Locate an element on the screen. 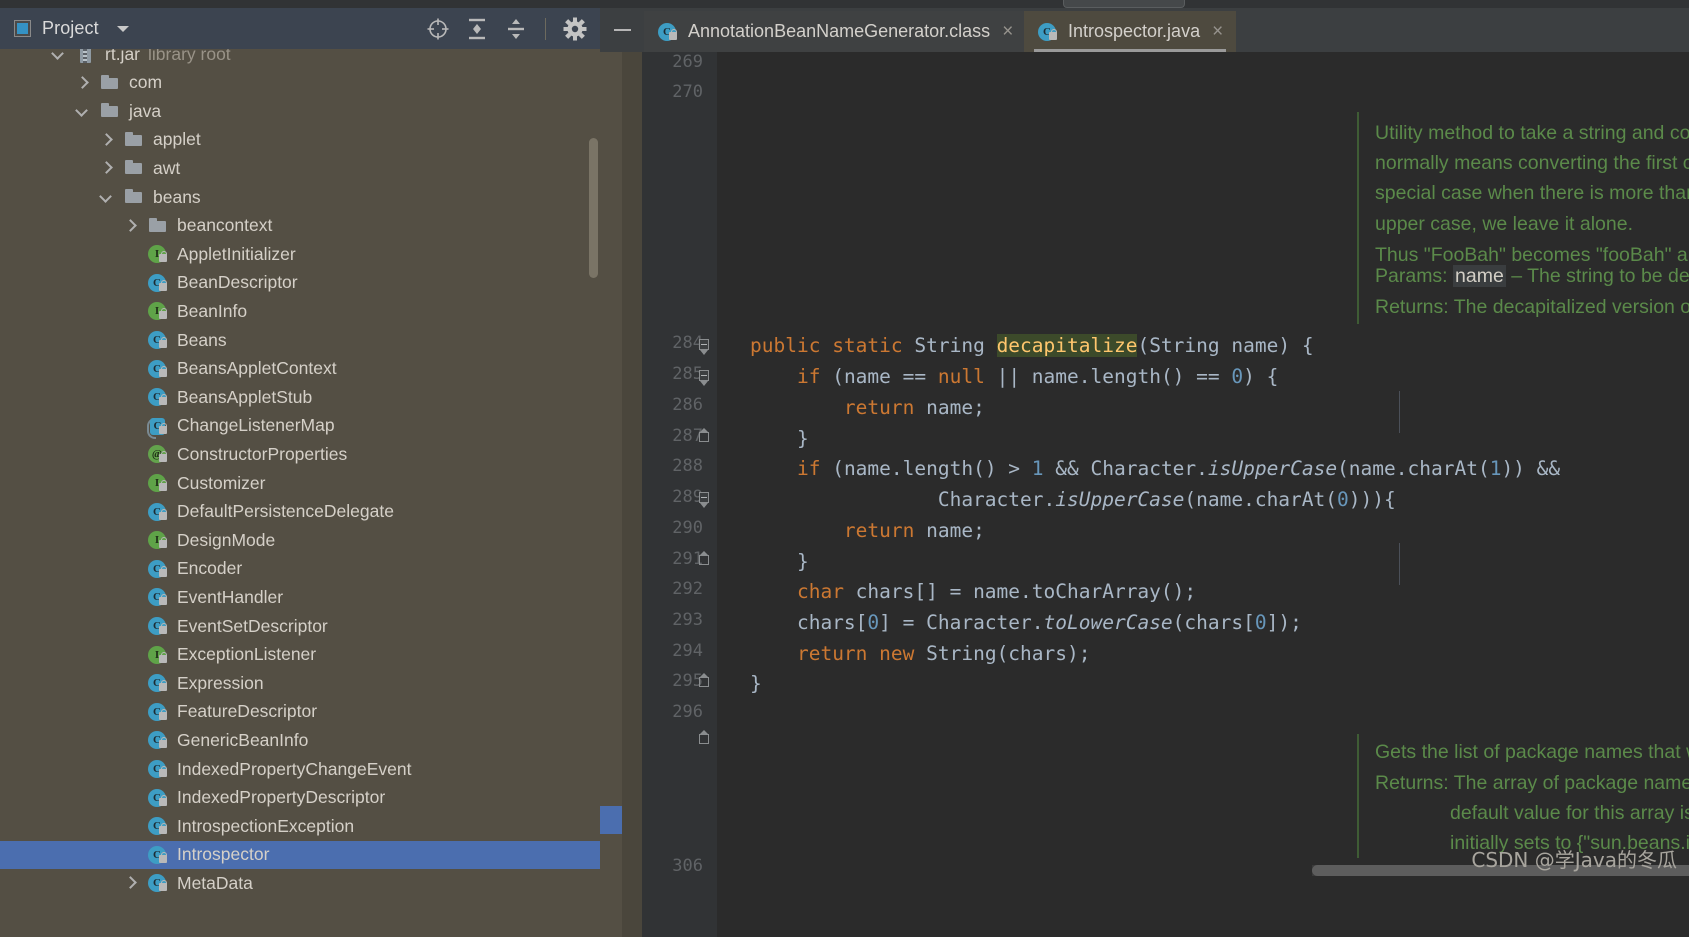 The height and width of the screenshot is (937, 1689). tree-row: I ExceptionListener is located at coordinates (300, 655).